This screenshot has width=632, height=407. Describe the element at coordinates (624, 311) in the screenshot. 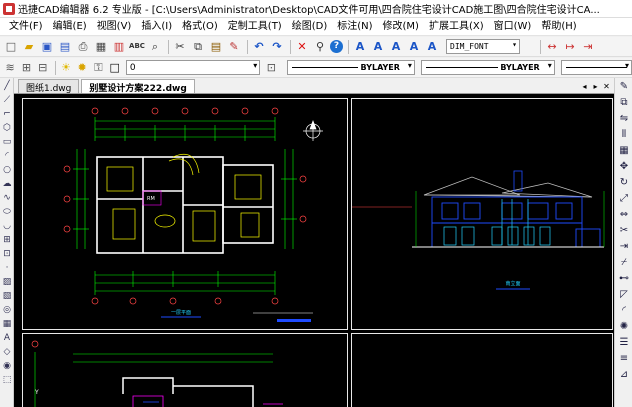

I see `fillet-icon: ◜` at that location.